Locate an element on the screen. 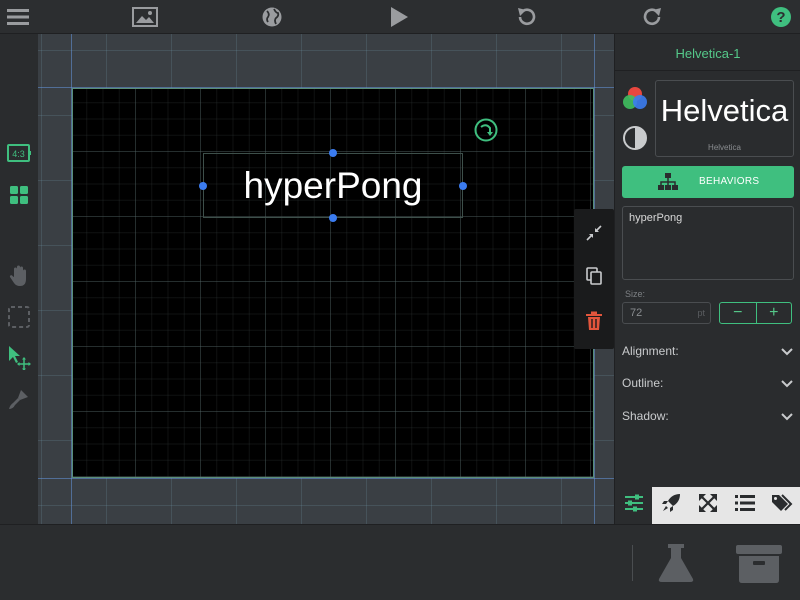 Image resolution: width=800 pixels, height=600 pixels. resize-handle-top is located at coordinates (333, 153).